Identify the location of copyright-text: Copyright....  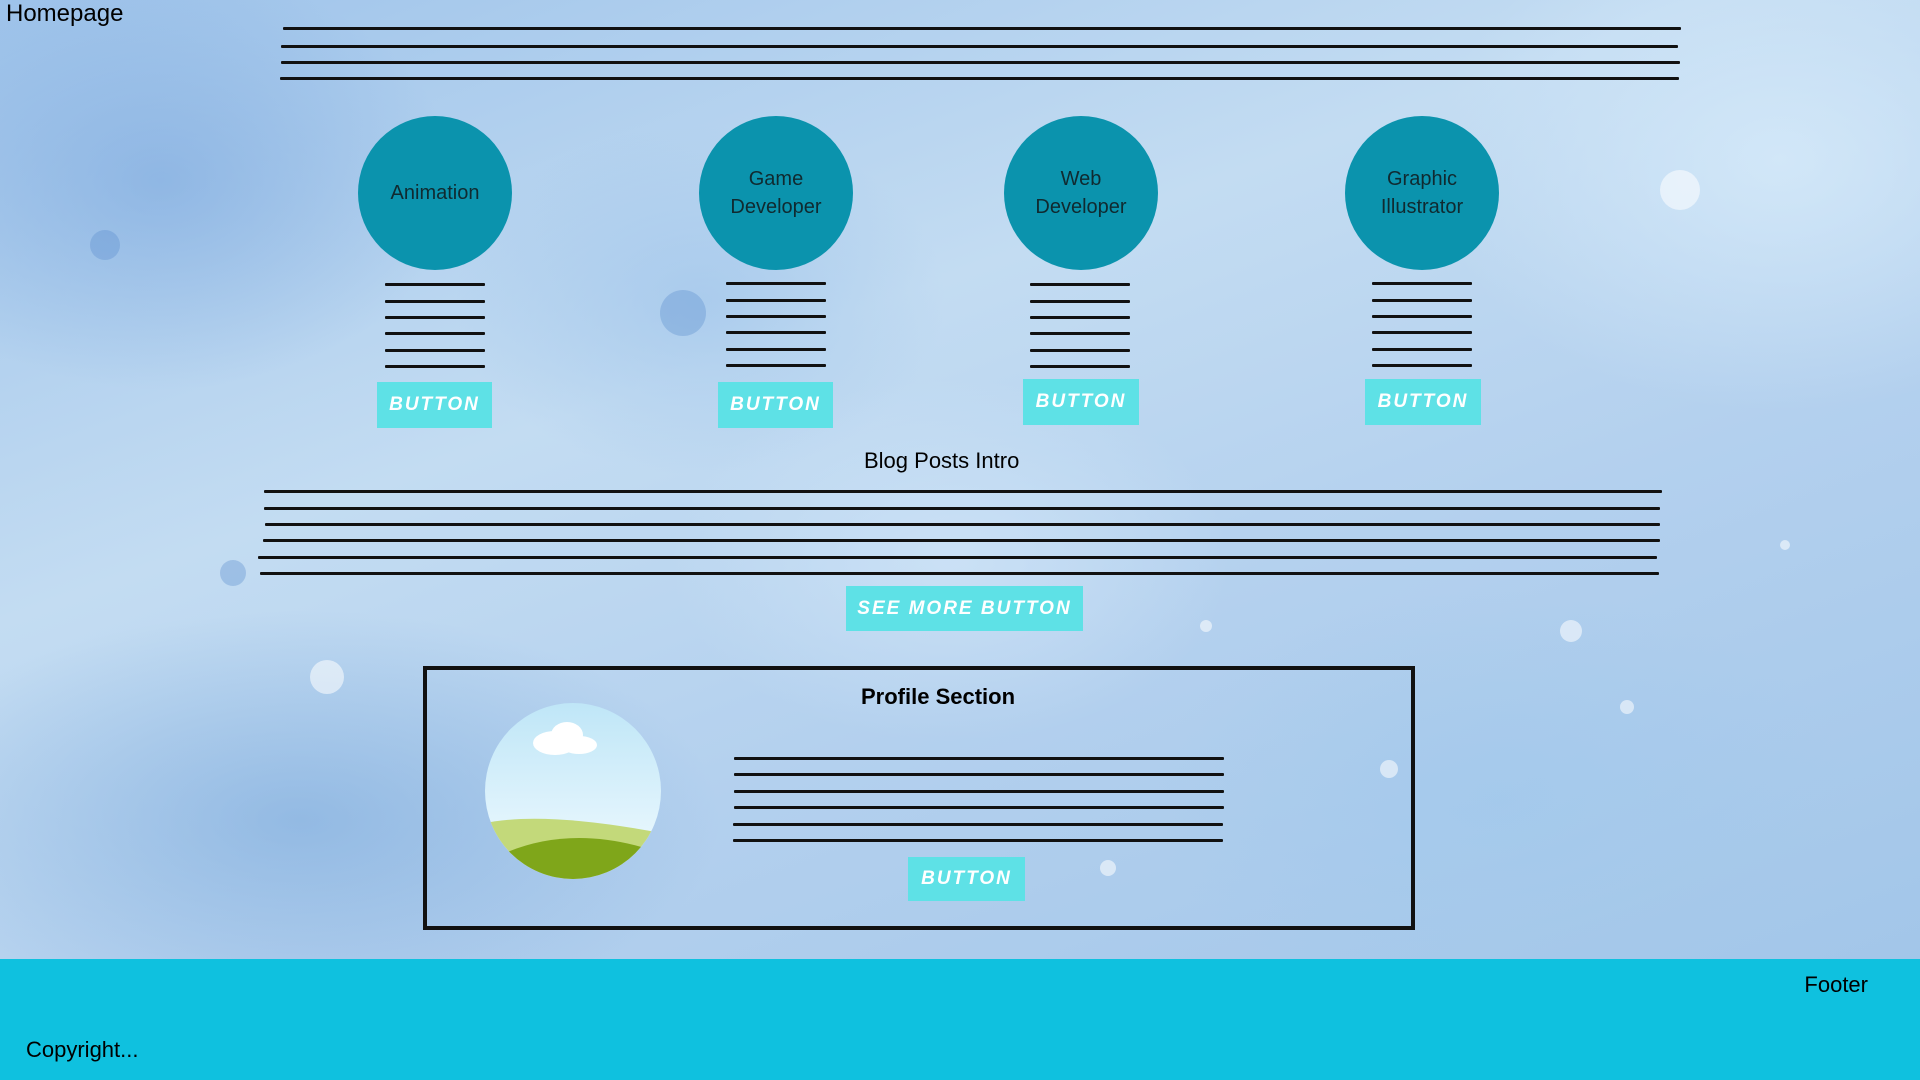
(82, 1049).